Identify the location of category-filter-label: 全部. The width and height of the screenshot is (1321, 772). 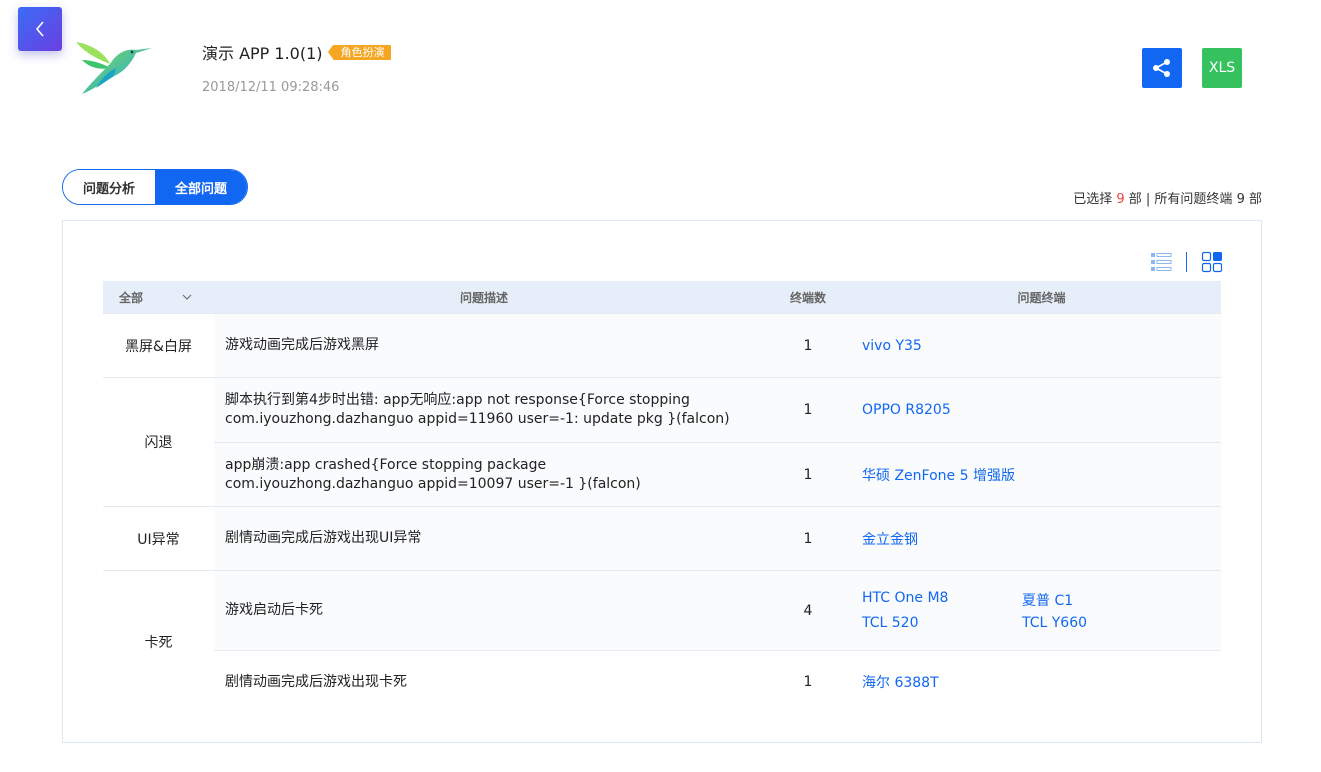
(131, 297).